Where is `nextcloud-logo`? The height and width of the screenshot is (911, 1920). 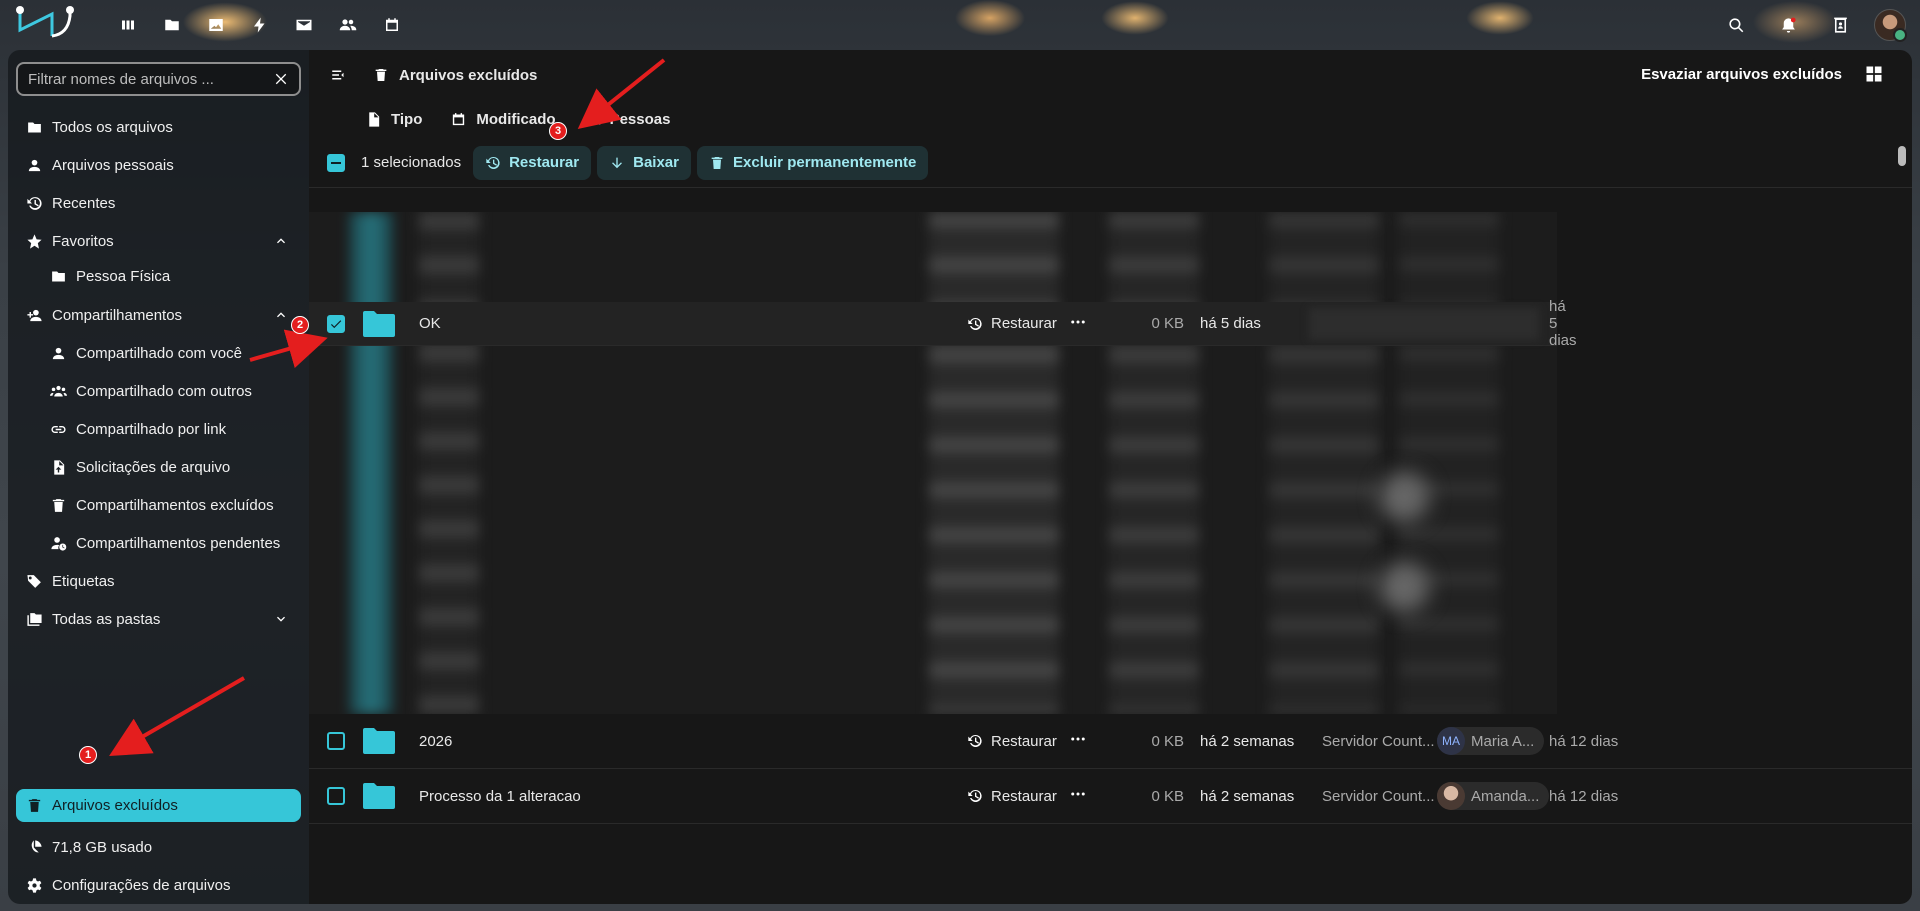 nextcloud-logo is located at coordinates (45, 26).